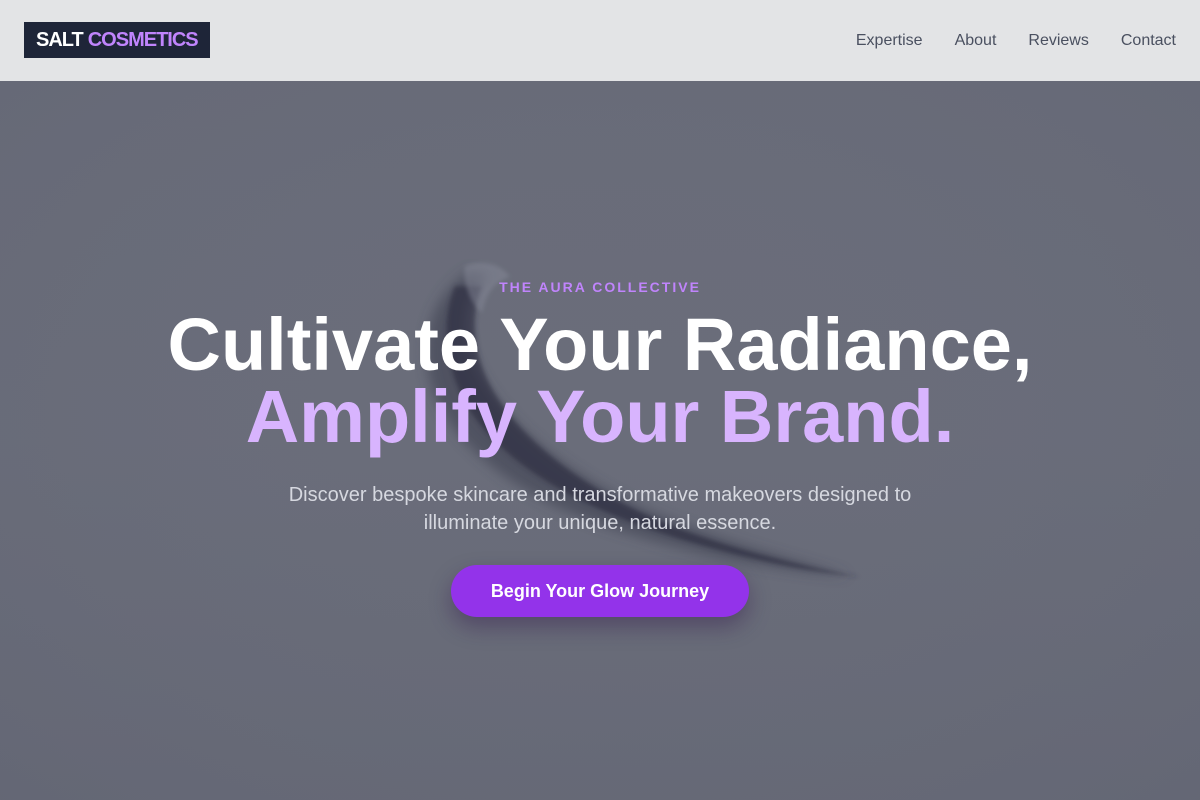  What do you see at coordinates (600, 287) in the screenshot?
I see `hero-eyebrow: THE AURA COLLECTIVE` at bounding box center [600, 287].